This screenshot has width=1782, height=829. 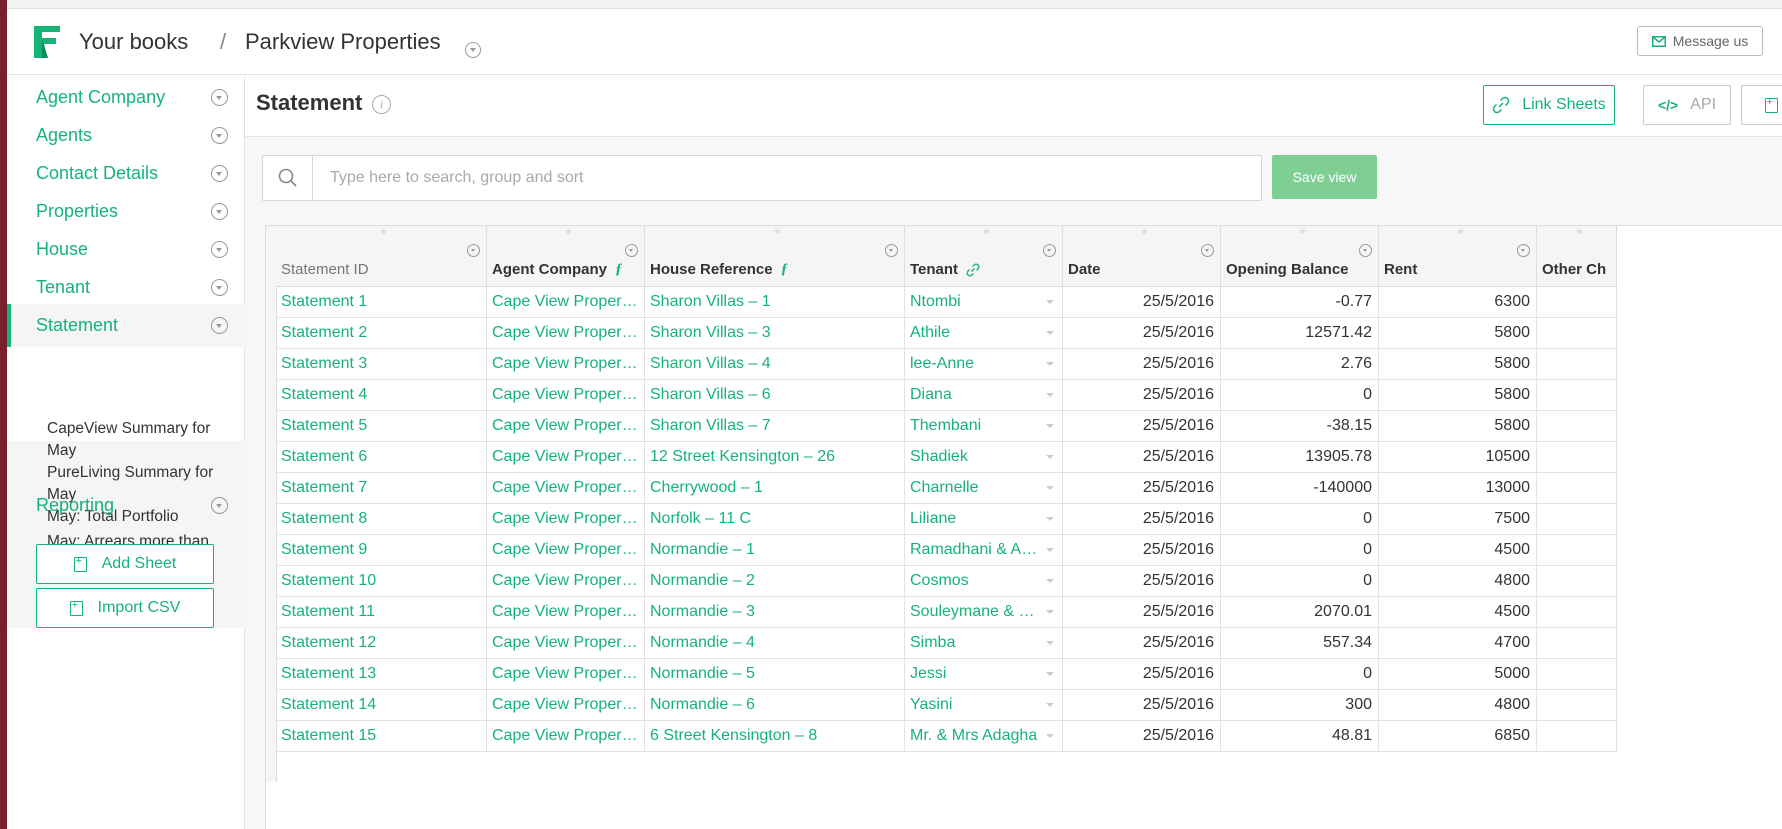 What do you see at coordinates (775, 364) in the screenshot?
I see `cell-house-reference: Sharon Villas – 4` at bounding box center [775, 364].